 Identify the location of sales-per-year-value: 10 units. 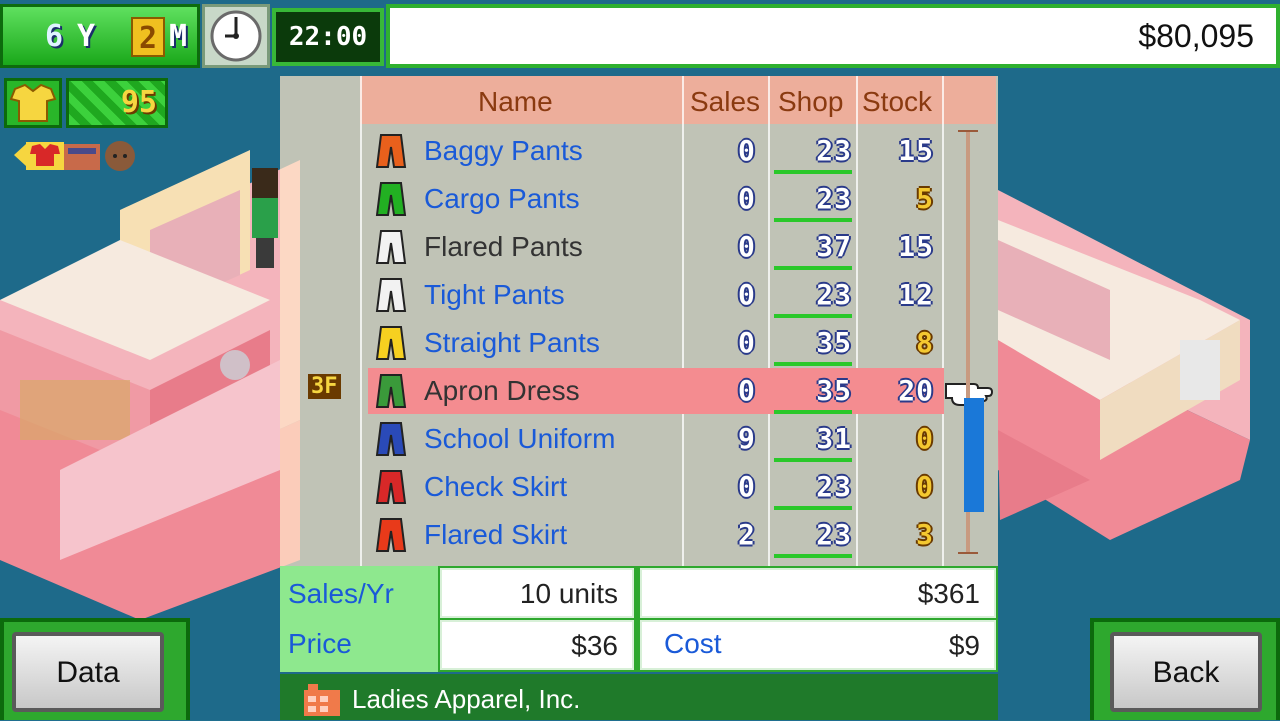
(537, 593).